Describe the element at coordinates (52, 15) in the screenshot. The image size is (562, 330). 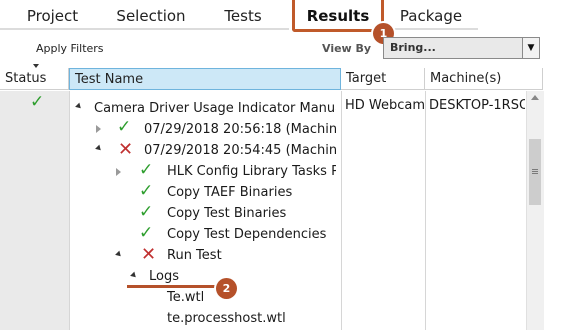
I see `tab-project: Project` at that location.